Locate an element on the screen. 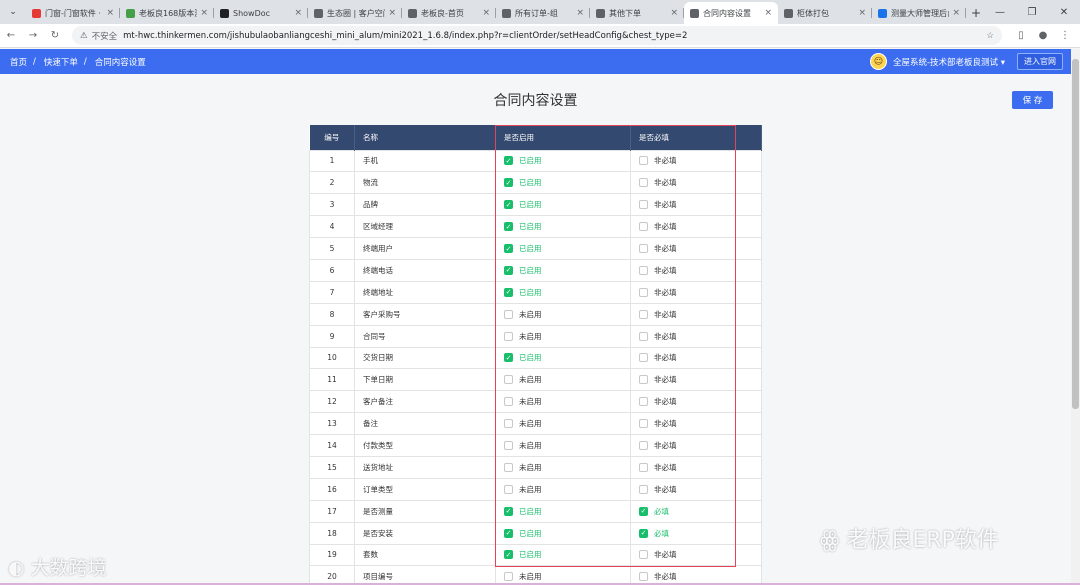  new-tab-button: + is located at coordinates (976, 13).